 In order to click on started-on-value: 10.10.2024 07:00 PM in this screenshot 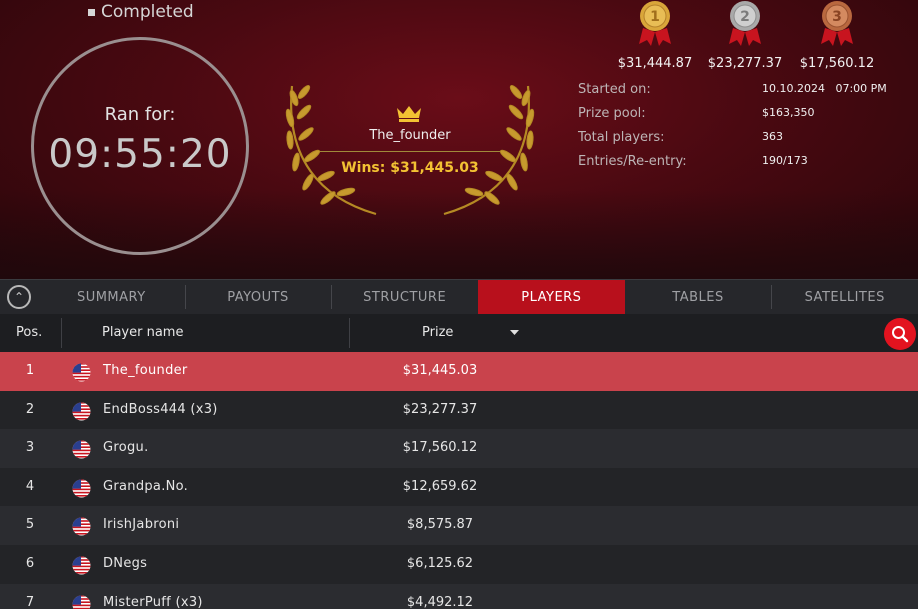, I will do `click(824, 88)`.